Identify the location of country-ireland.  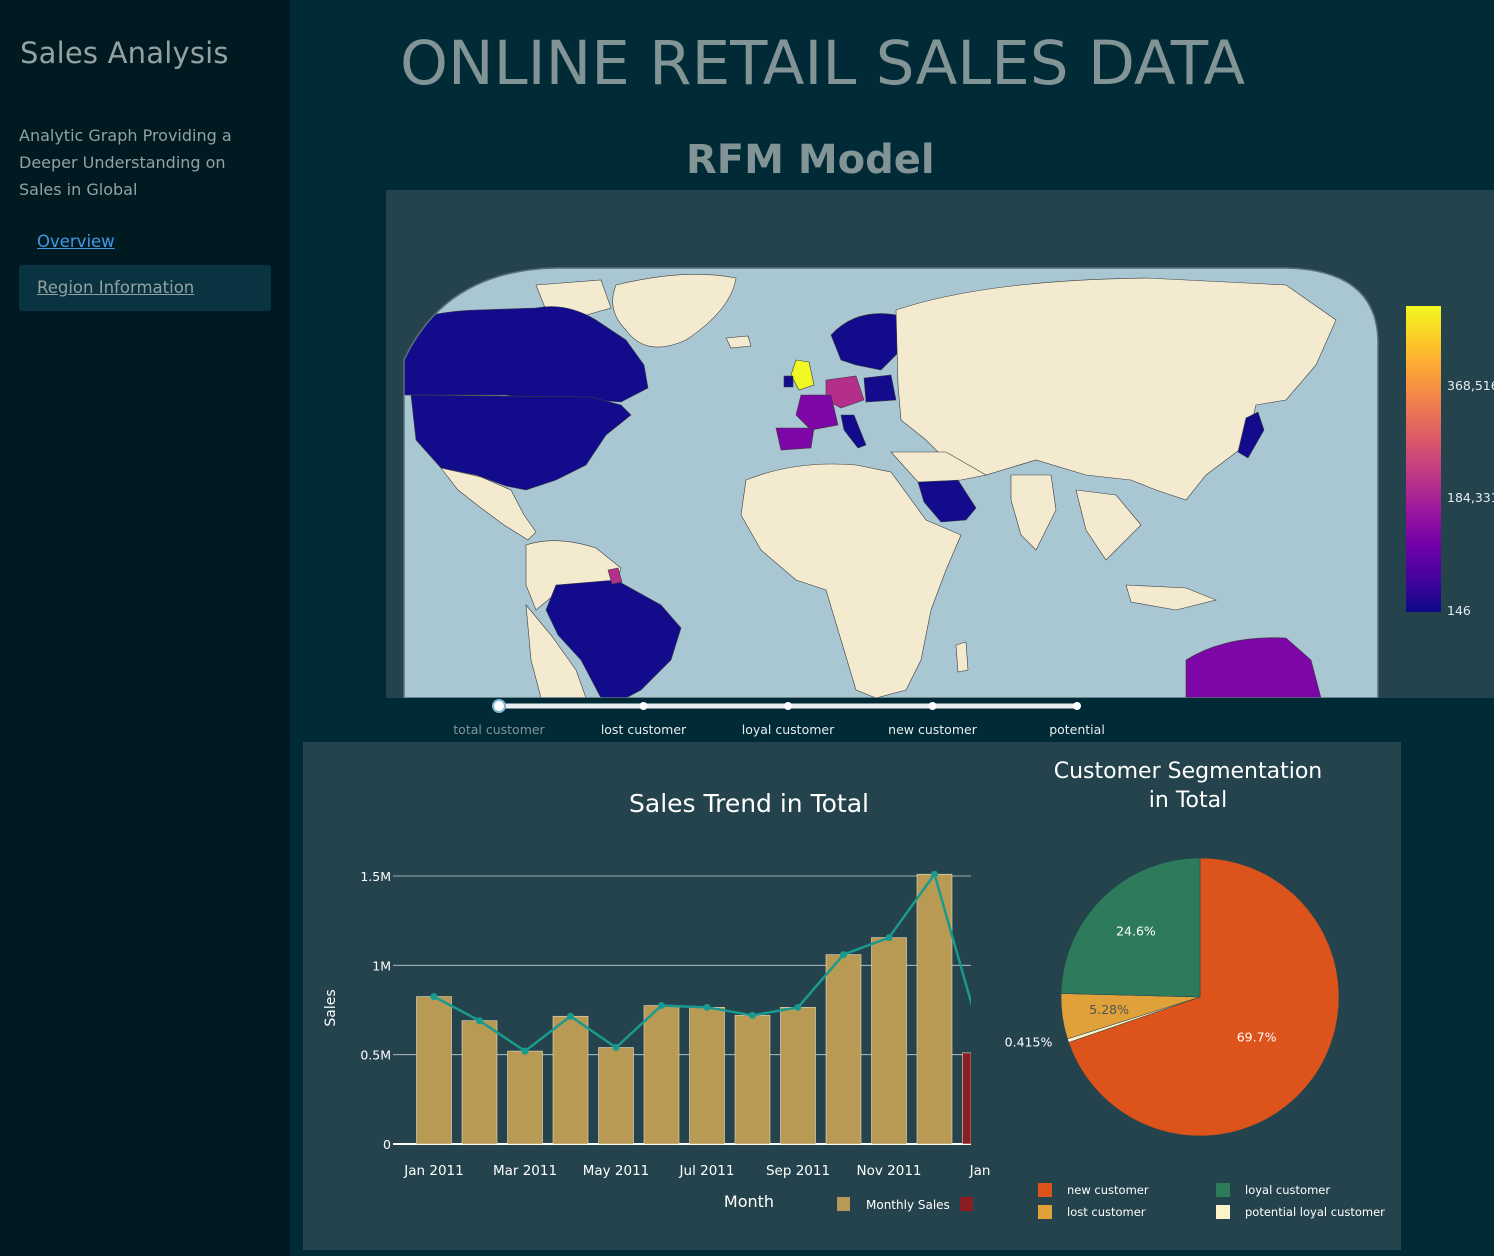
(788, 381).